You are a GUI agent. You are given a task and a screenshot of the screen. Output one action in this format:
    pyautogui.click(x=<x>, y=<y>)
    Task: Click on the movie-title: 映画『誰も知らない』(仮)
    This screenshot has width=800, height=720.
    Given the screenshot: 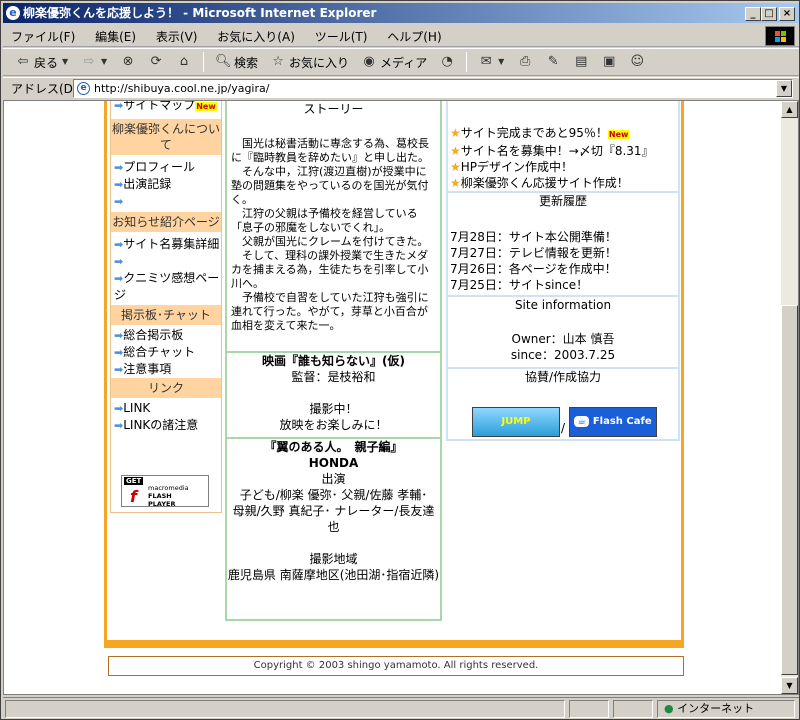 What is the action you would take?
    pyautogui.click(x=333, y=361)
    